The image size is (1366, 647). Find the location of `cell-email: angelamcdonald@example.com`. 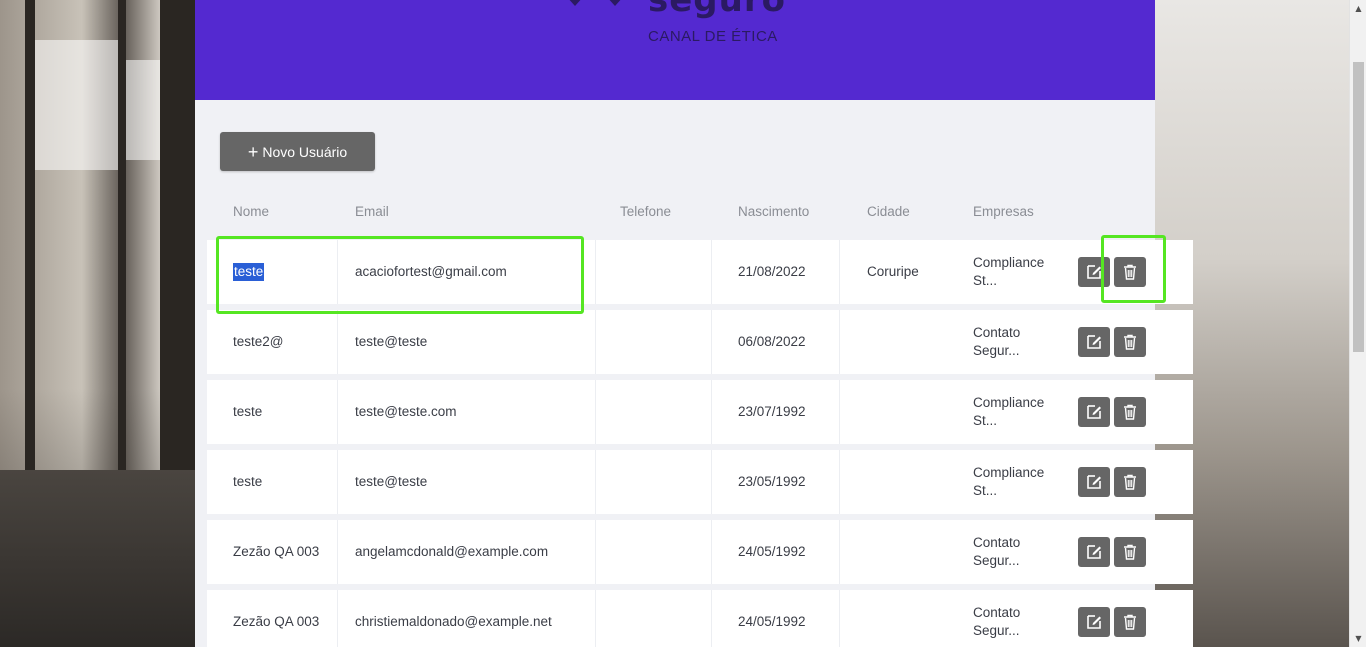

cell-email: angelamcdonald@example.com is located at coordinates (452, 551).